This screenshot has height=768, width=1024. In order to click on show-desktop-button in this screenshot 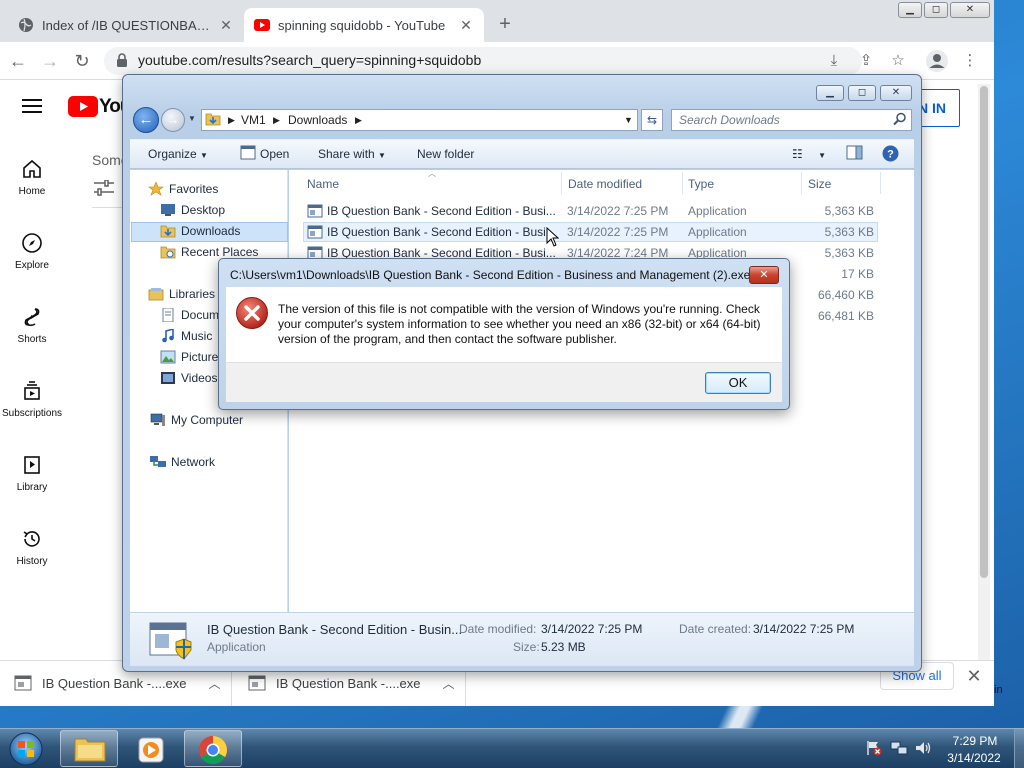, I will do `click(1019, 748)`.